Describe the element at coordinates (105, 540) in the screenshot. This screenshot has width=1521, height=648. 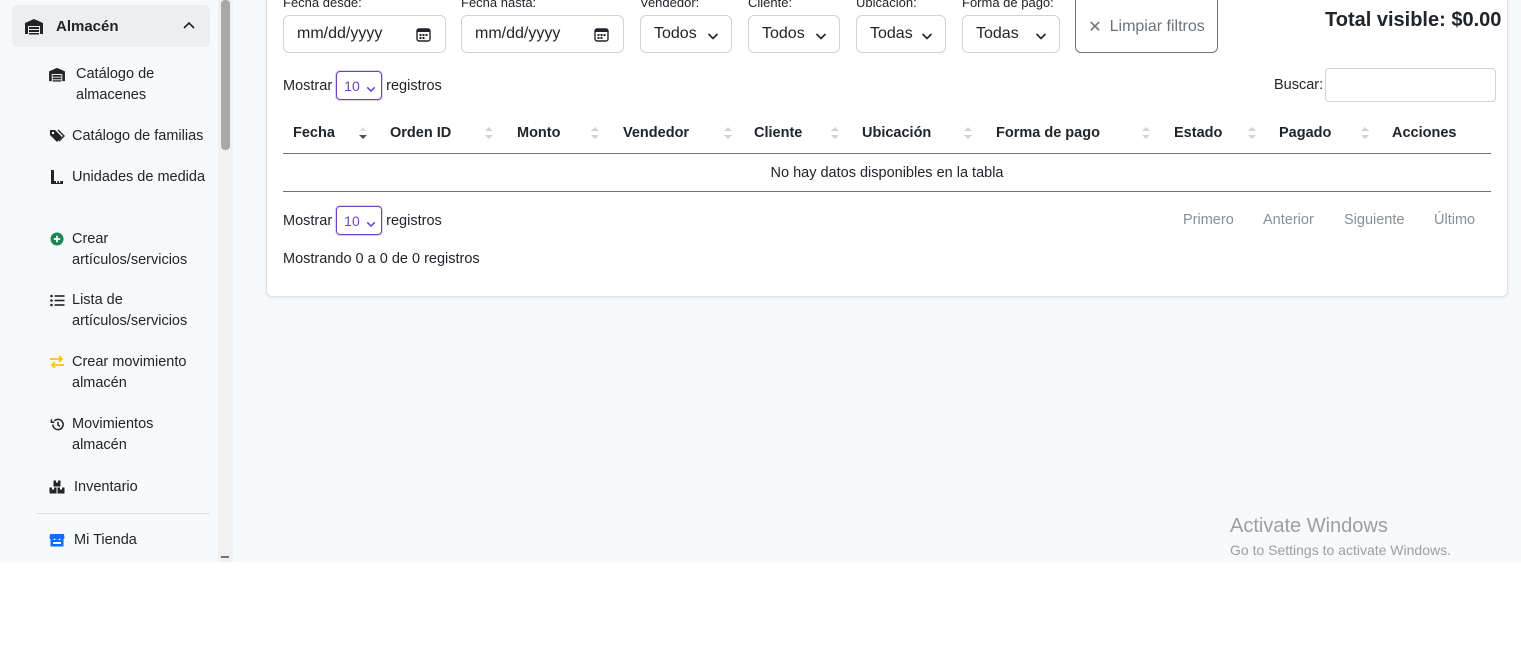
I see `sidebar-item-label: Mi Tienda` at that location.